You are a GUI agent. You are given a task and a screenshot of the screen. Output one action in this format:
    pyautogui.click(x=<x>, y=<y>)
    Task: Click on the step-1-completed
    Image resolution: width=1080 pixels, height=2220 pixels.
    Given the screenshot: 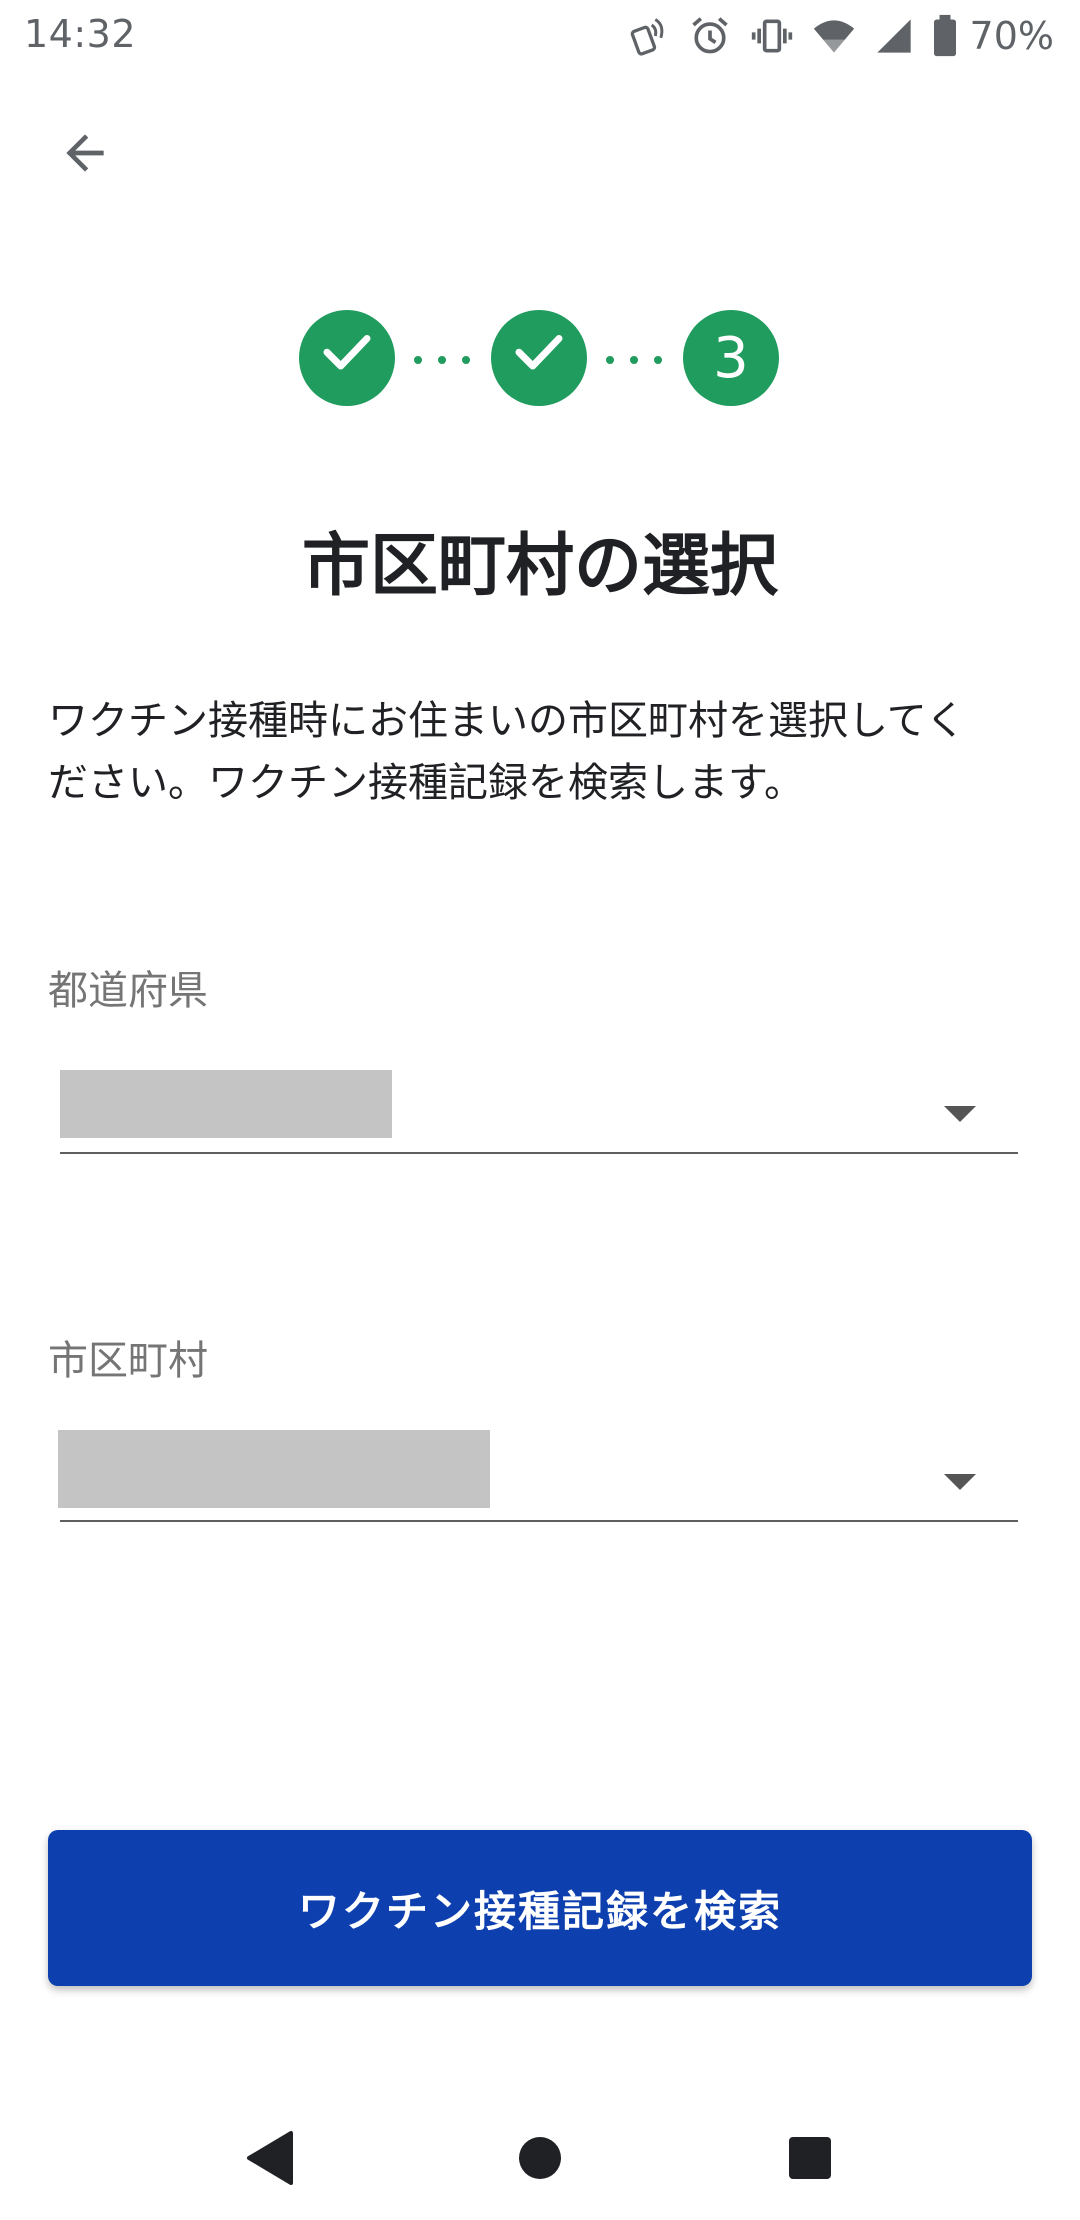 What is the action you would take?
    pyautogui.click(x=347, y=358)
    